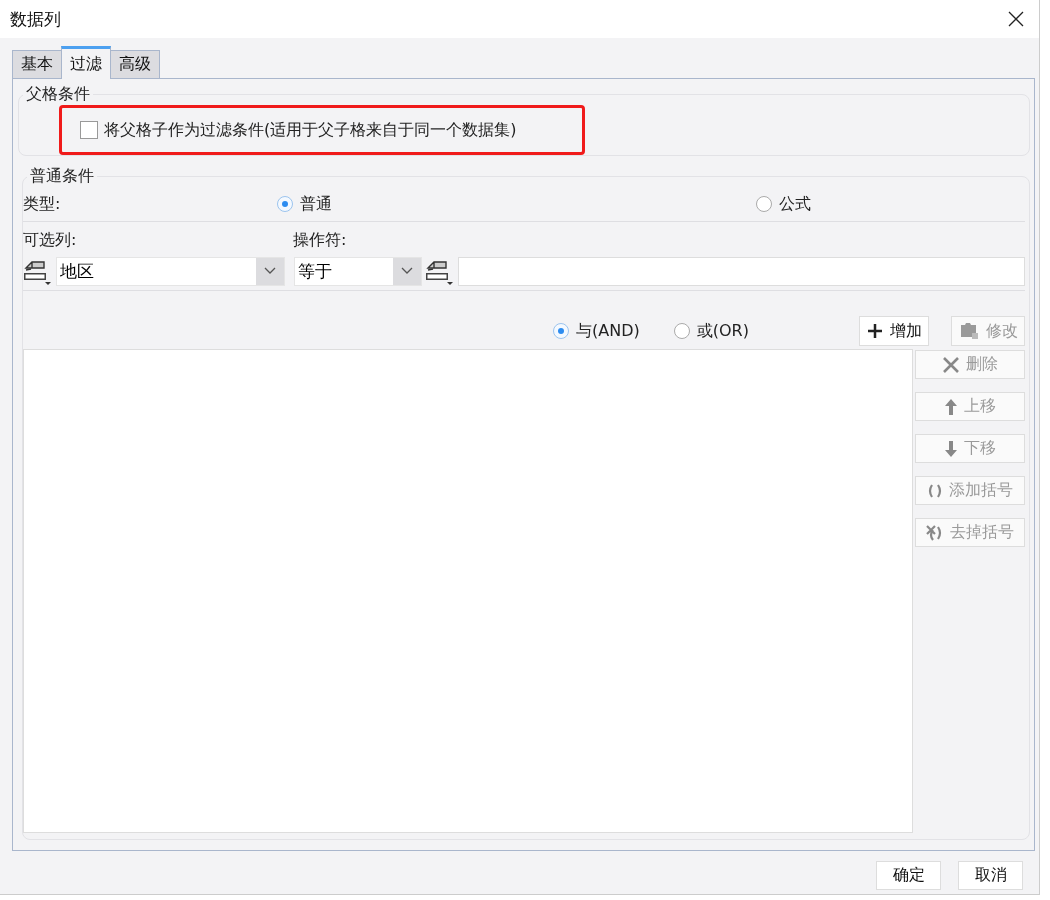  Describe the element at coordinates (62, 176) in the screenshot. I see `group-title: 普通条件` at that location.